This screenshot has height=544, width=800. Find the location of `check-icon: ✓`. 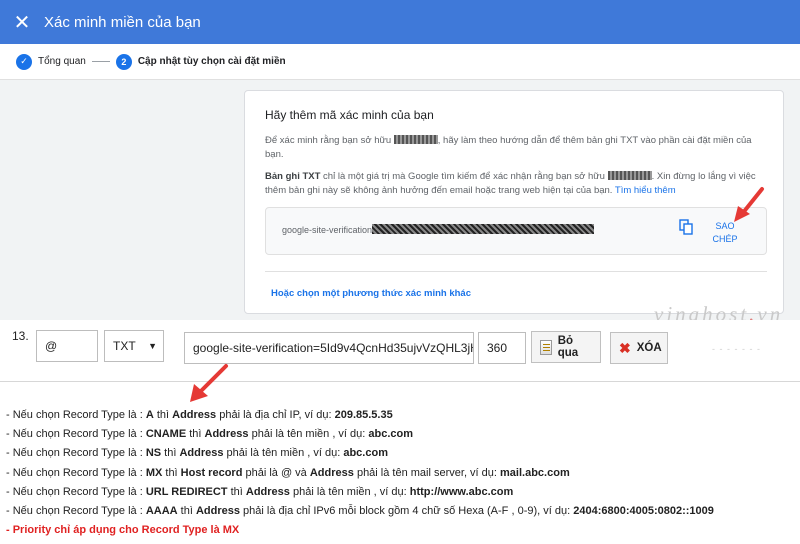

check-icon: ✓ is located at coordinates (24, 61).